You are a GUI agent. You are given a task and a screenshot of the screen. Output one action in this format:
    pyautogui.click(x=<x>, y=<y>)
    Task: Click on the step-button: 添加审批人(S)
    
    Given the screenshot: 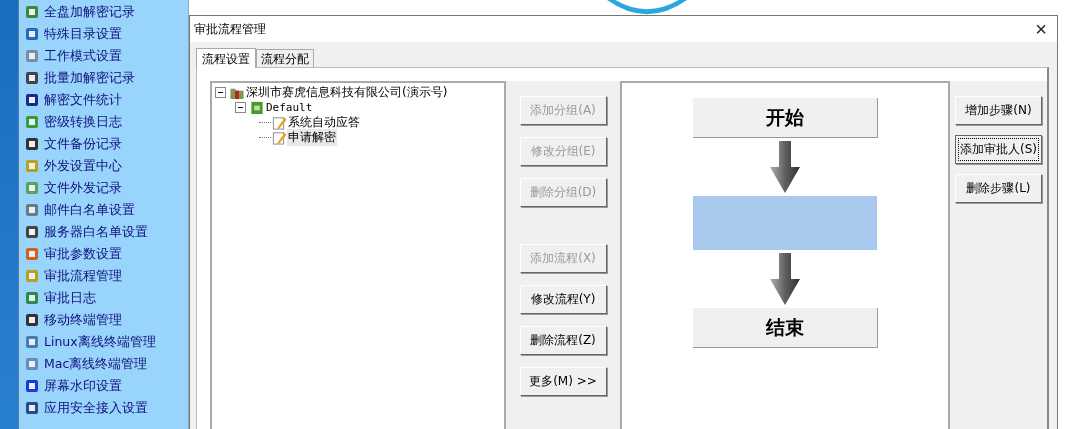 What is the action you would take?
    pyautogui.click(x=998, y=149)
    